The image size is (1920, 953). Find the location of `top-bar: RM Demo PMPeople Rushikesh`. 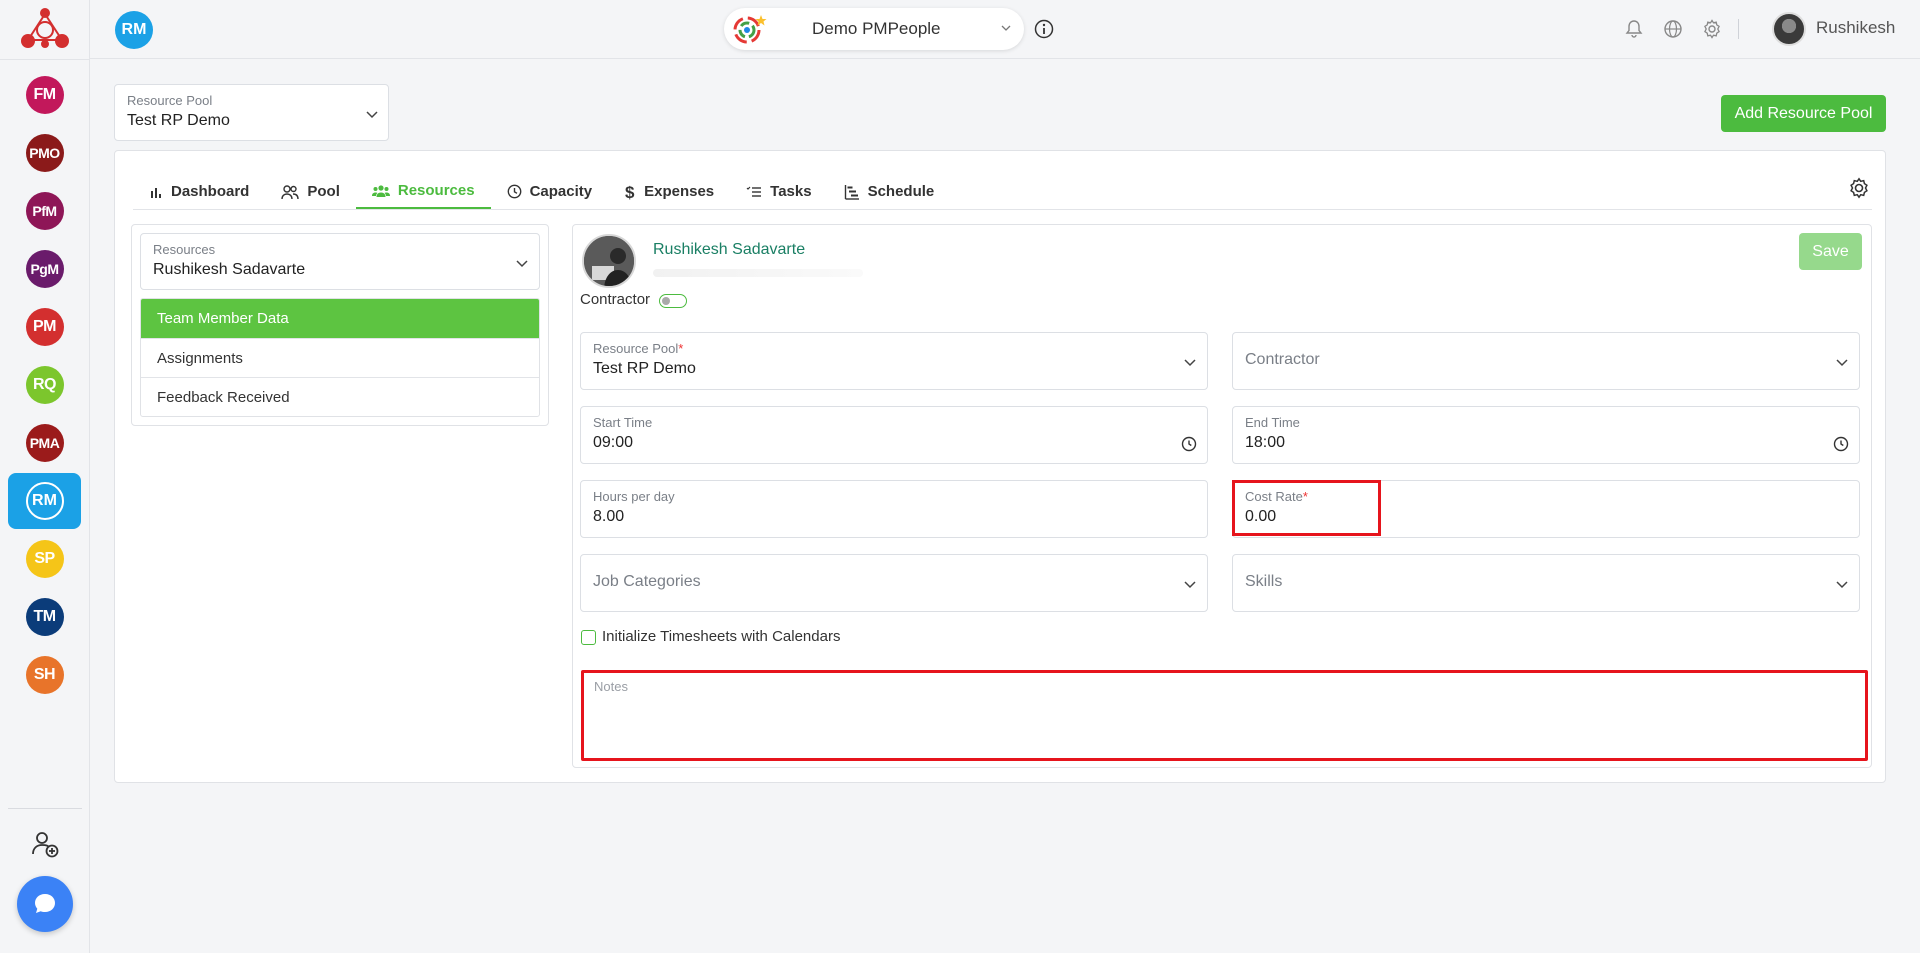

top-bar: RM Demo PMPeople Rushikesh is located at coordinates (1005, 29).